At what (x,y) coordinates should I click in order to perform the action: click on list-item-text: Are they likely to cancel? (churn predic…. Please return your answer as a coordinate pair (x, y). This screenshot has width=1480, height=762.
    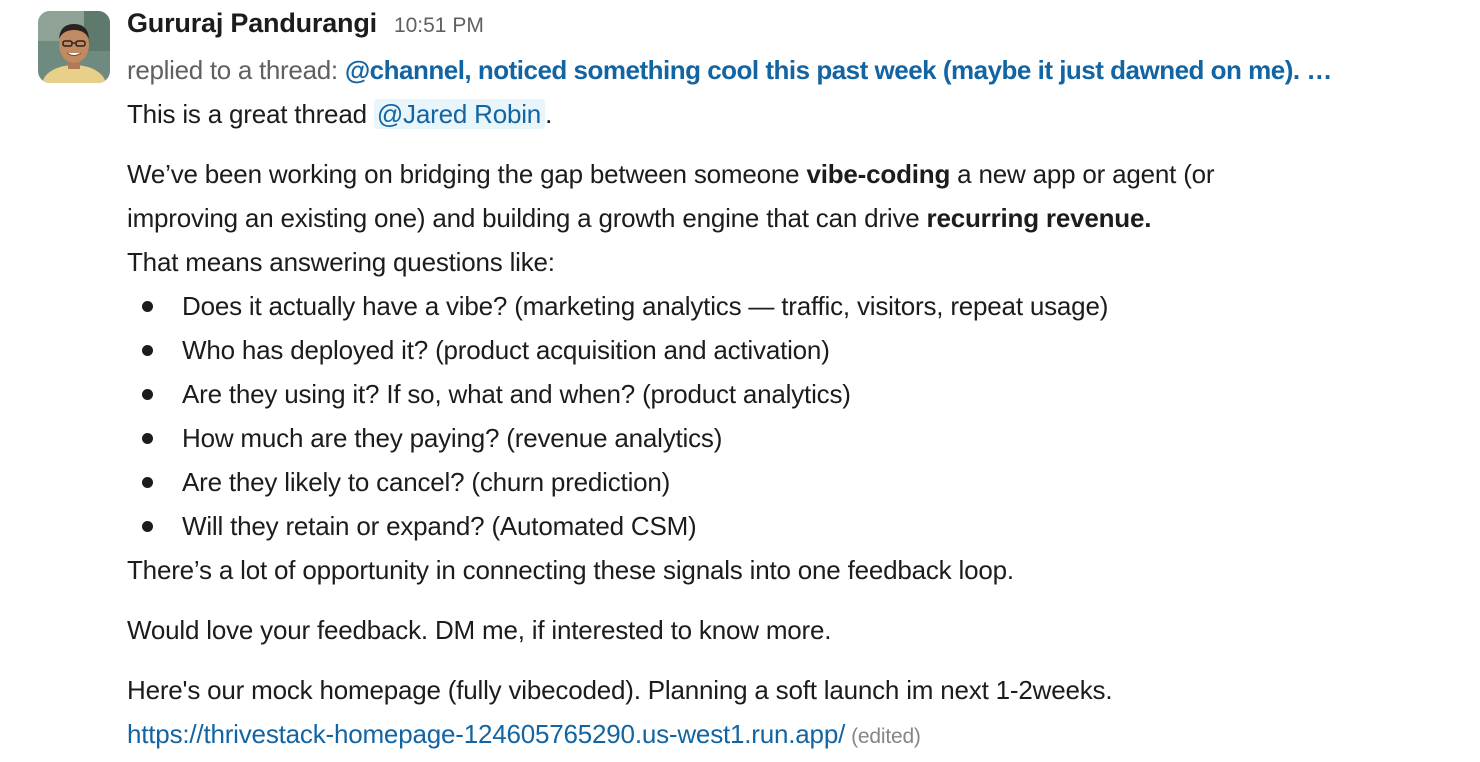
    Looking at the image, I should click on (426, 482).